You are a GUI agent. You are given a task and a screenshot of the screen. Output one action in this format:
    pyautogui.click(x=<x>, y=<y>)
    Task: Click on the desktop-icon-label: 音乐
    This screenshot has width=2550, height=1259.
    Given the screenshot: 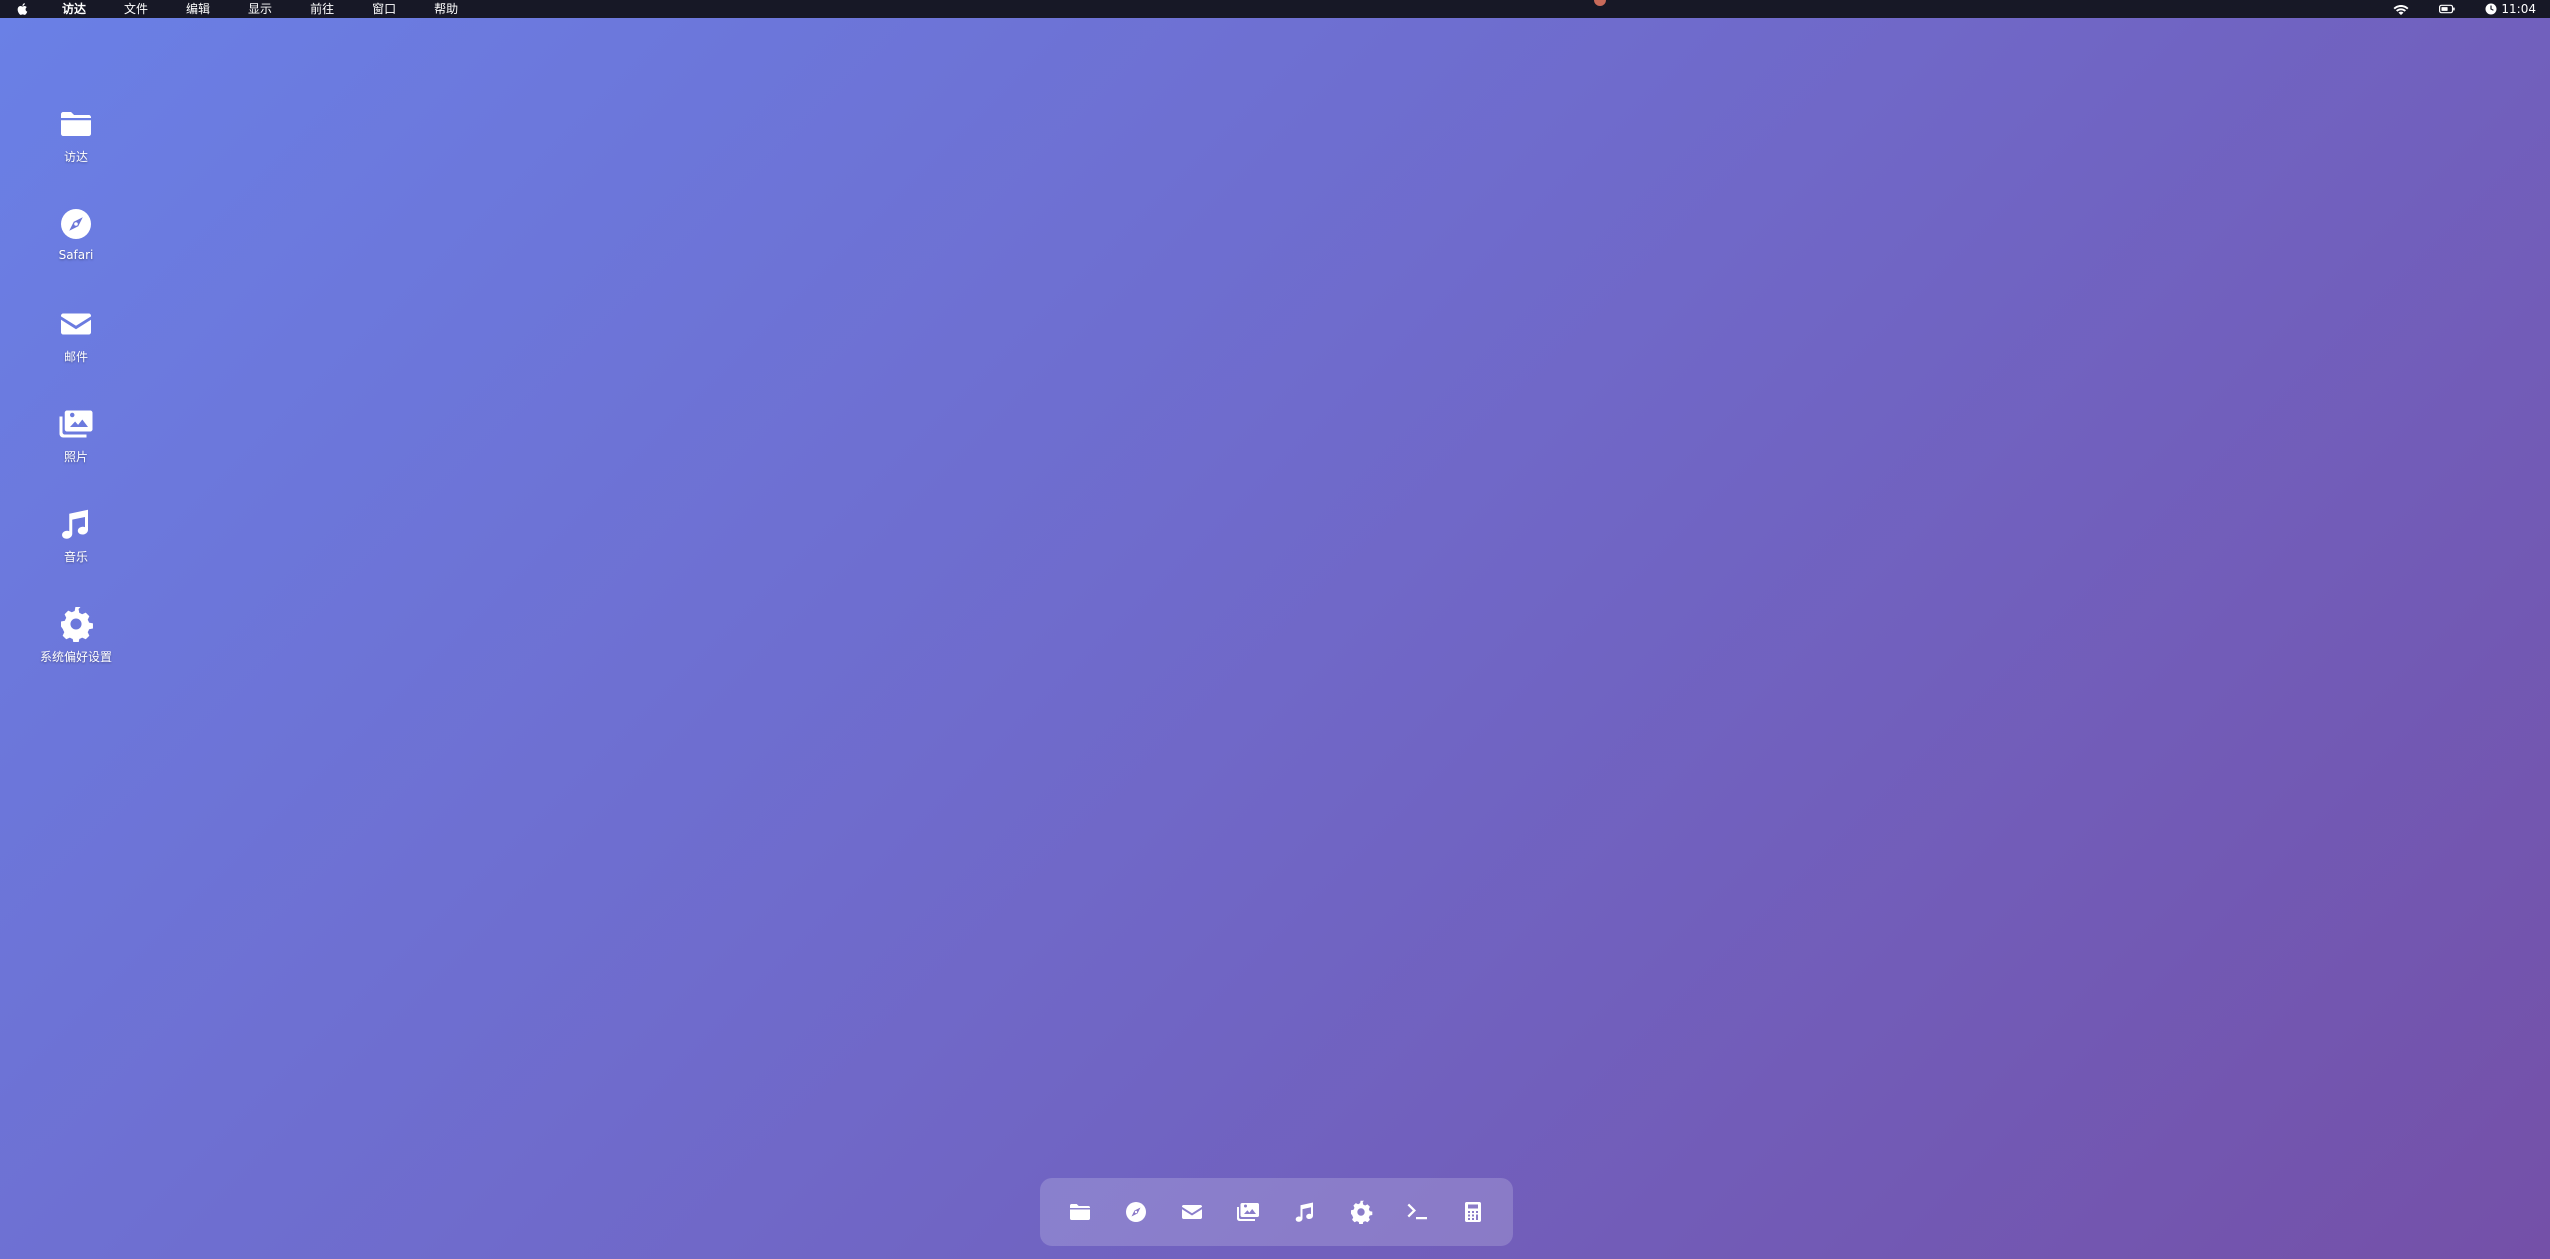 What is the action you would take?
    pyautogui.click(x=75, y=557)
    